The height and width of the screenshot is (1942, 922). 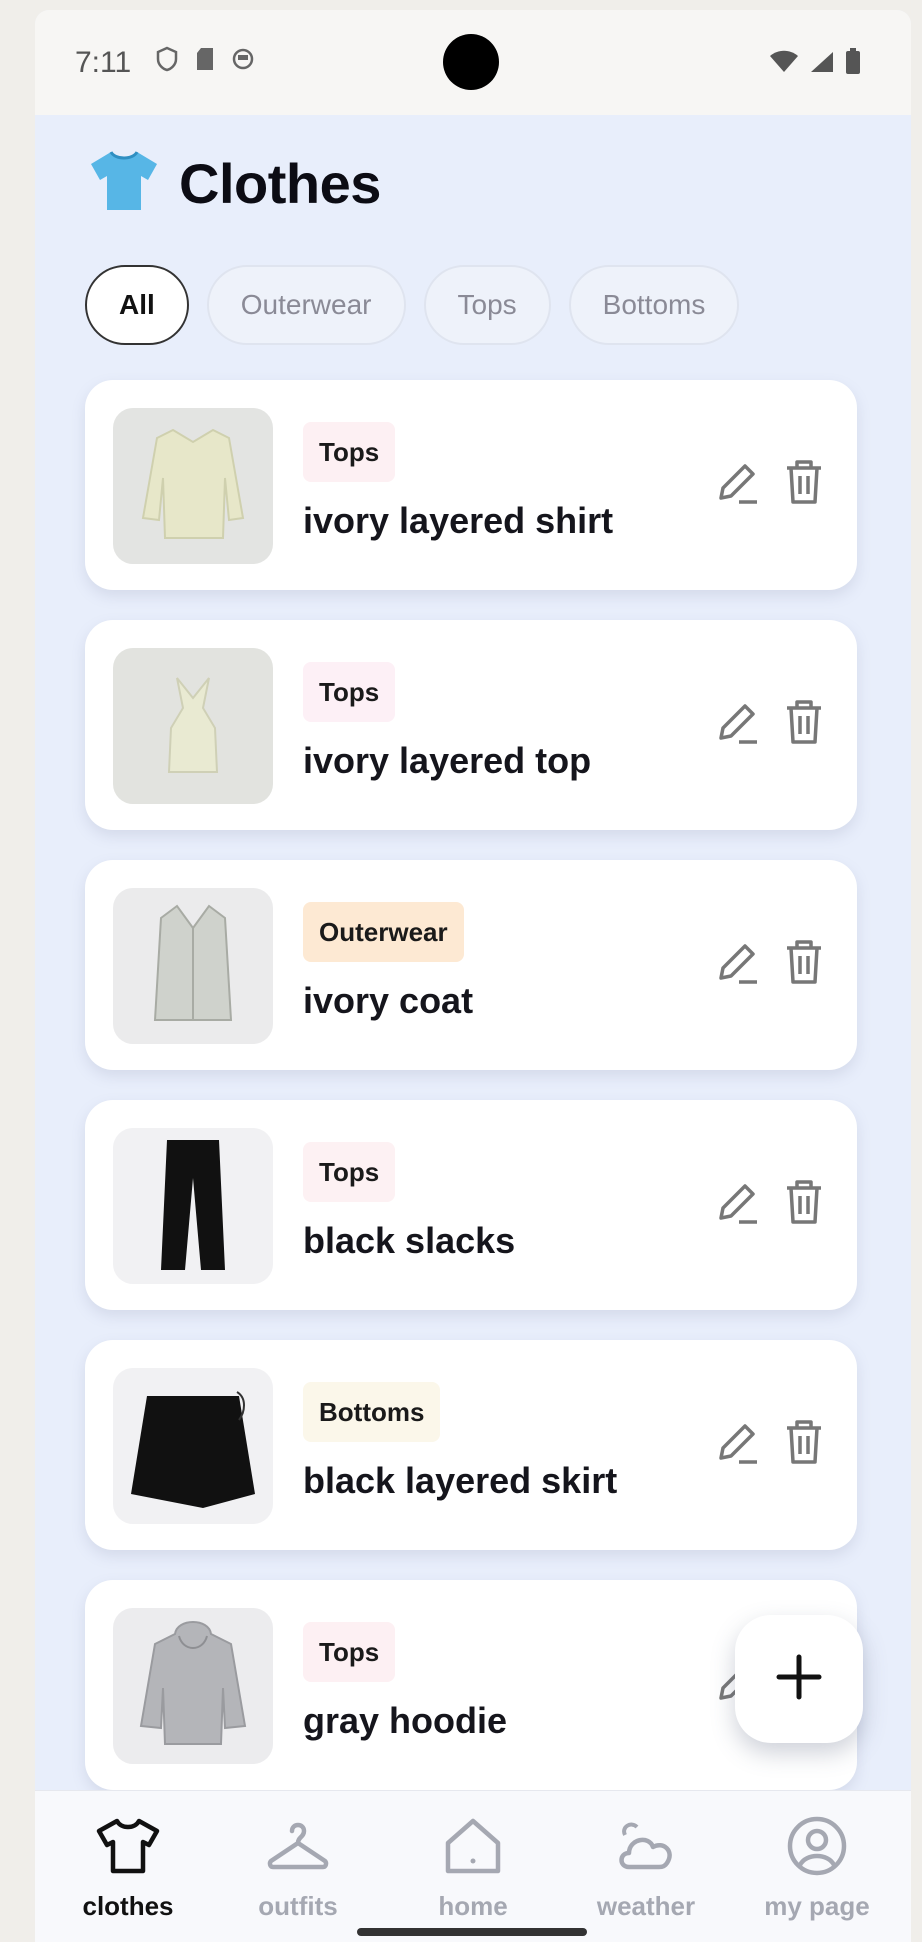 I want to click on nav-item-weather: weather, so click(x=646, y=1867).